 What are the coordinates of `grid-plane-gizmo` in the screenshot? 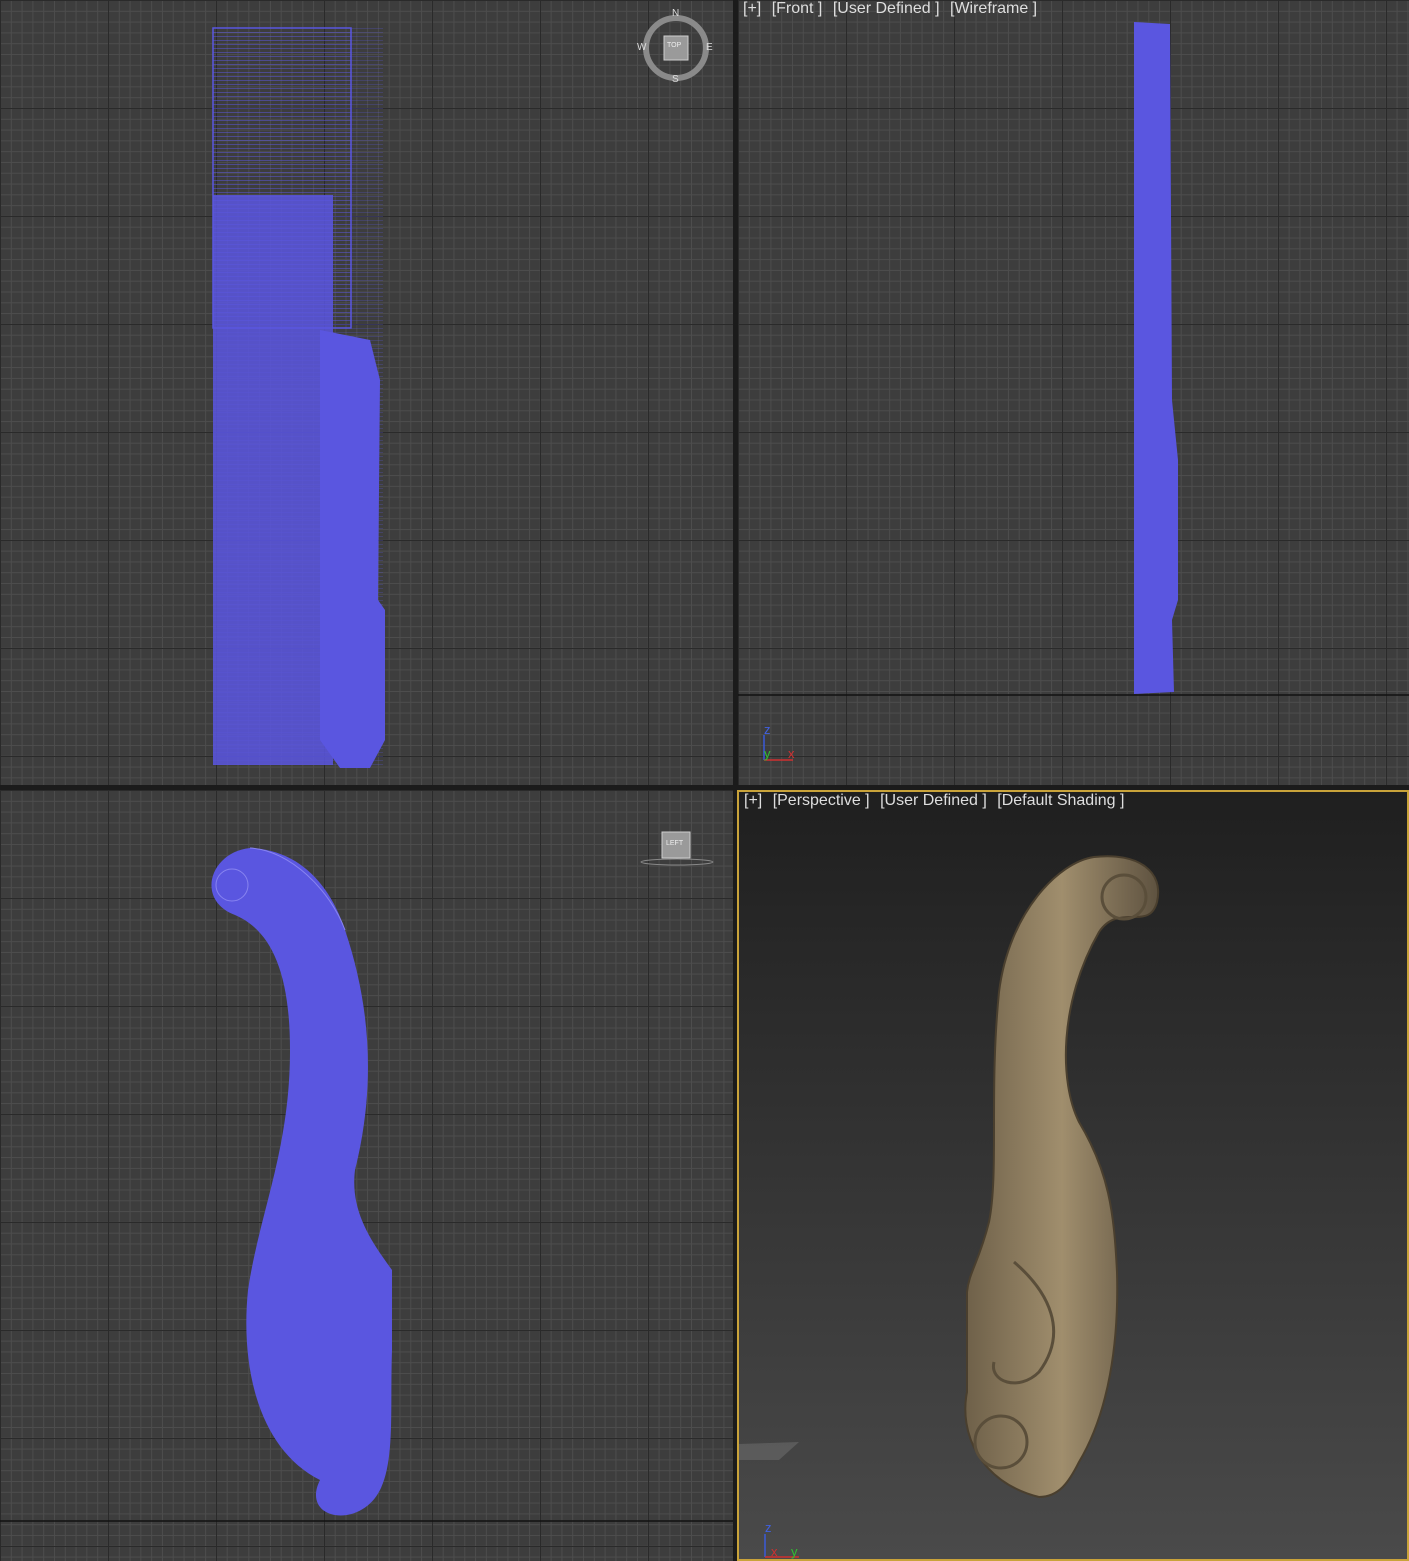 It's located at (769, 1451).